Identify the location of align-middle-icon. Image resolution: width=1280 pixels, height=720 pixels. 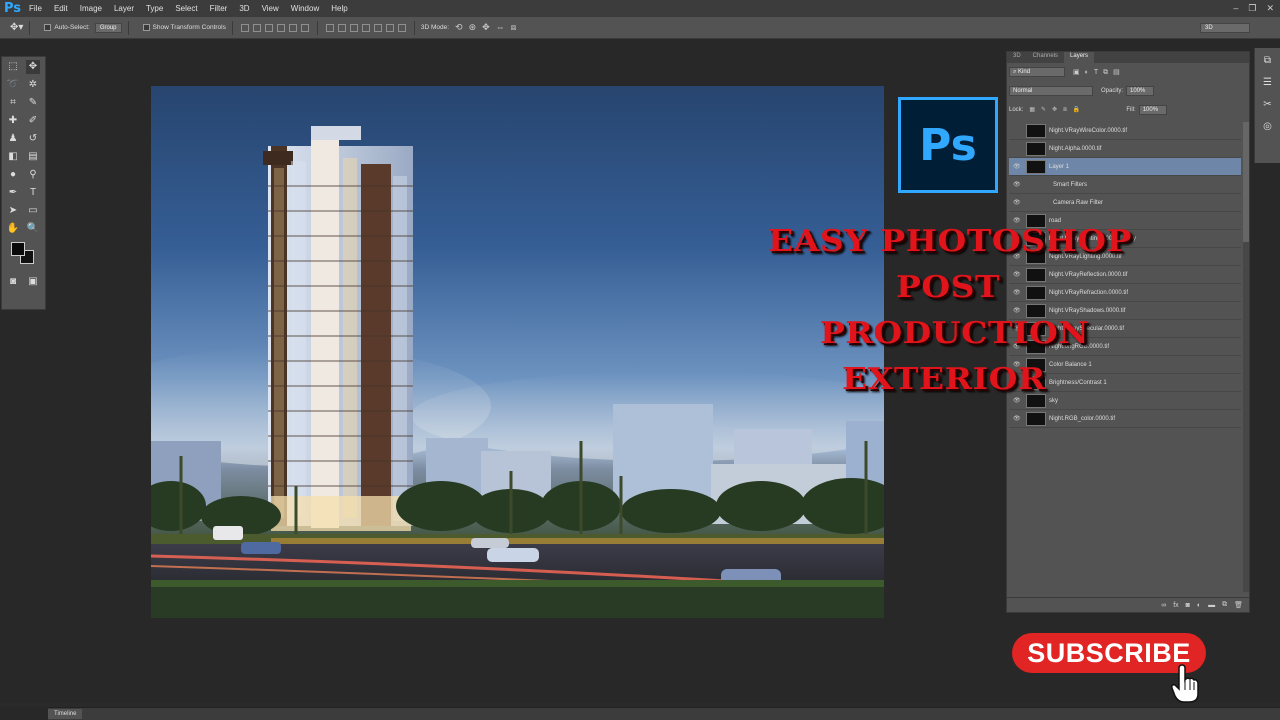
(256, 27).